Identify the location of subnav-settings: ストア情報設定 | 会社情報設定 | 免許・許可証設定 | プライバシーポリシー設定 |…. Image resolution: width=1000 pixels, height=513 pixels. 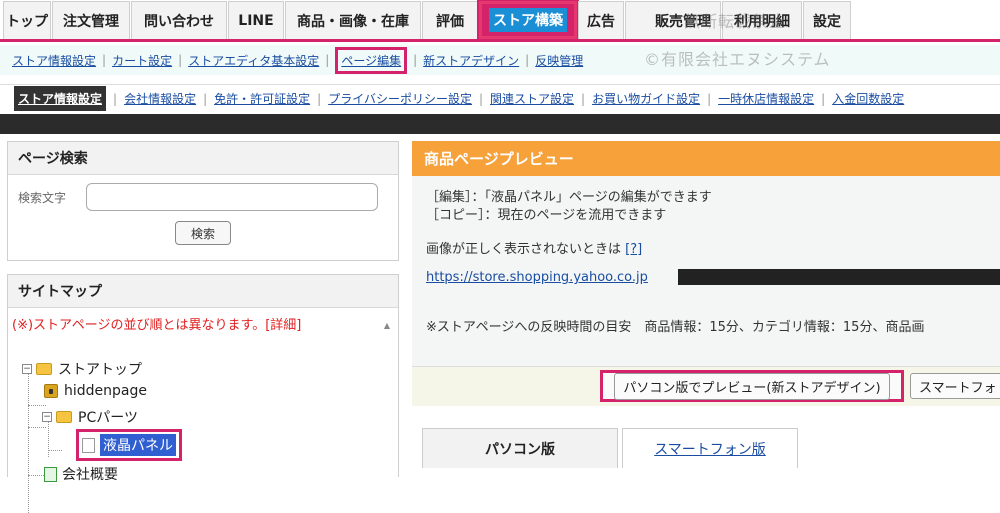
(500, 98).